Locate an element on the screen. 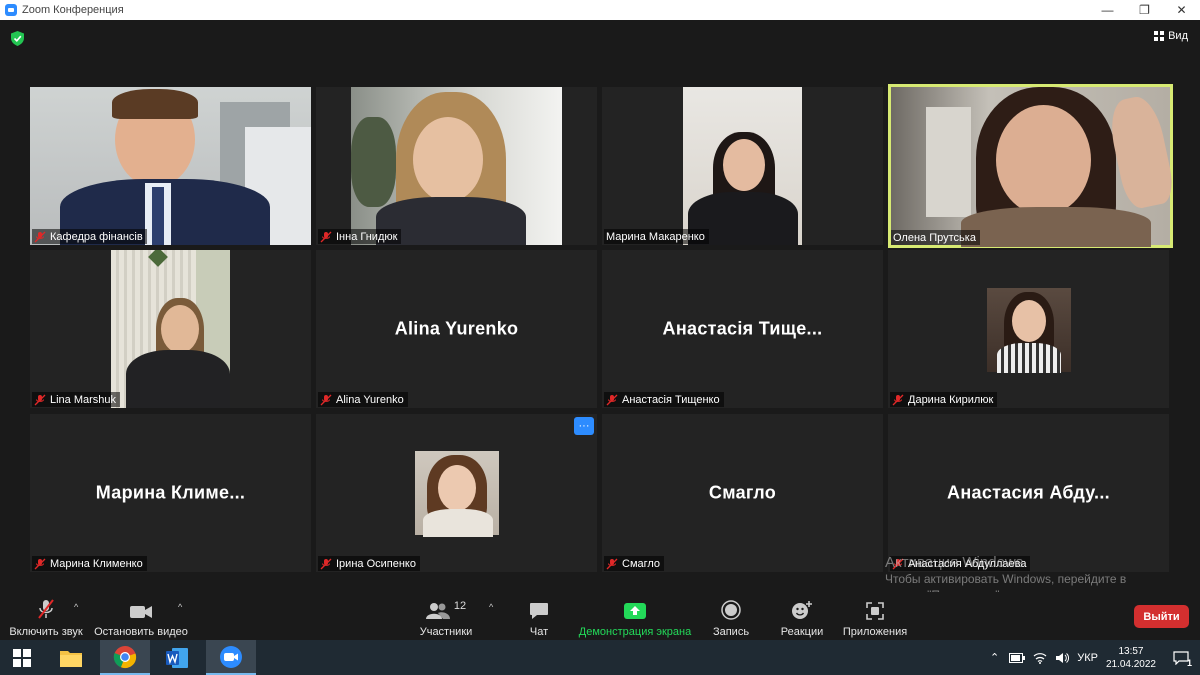 The image size is (1200, 675). chat-button: Чат is located at coordinates (539, 618).